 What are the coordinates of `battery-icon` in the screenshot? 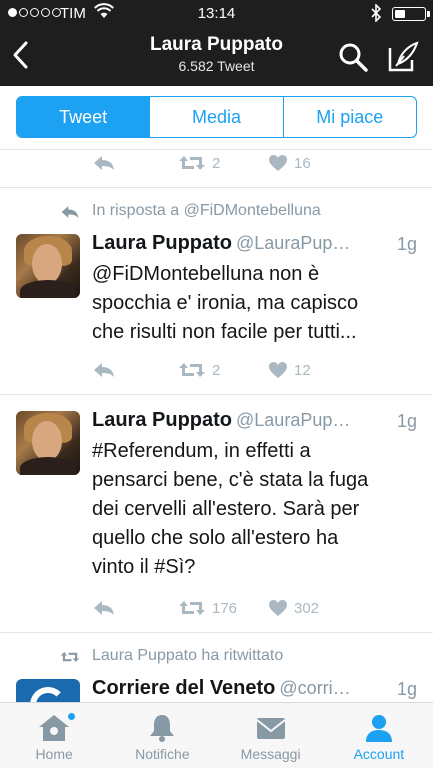 It's located at (411, 14).